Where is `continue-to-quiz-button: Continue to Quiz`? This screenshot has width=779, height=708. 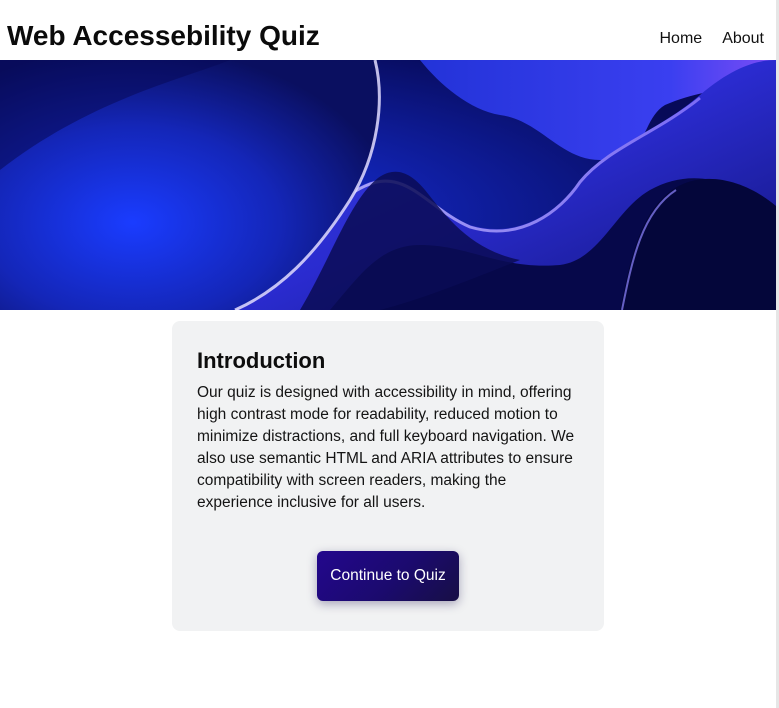 continue-to-quiz-button: Continue to Quiz is located at coordinates (388, 576).